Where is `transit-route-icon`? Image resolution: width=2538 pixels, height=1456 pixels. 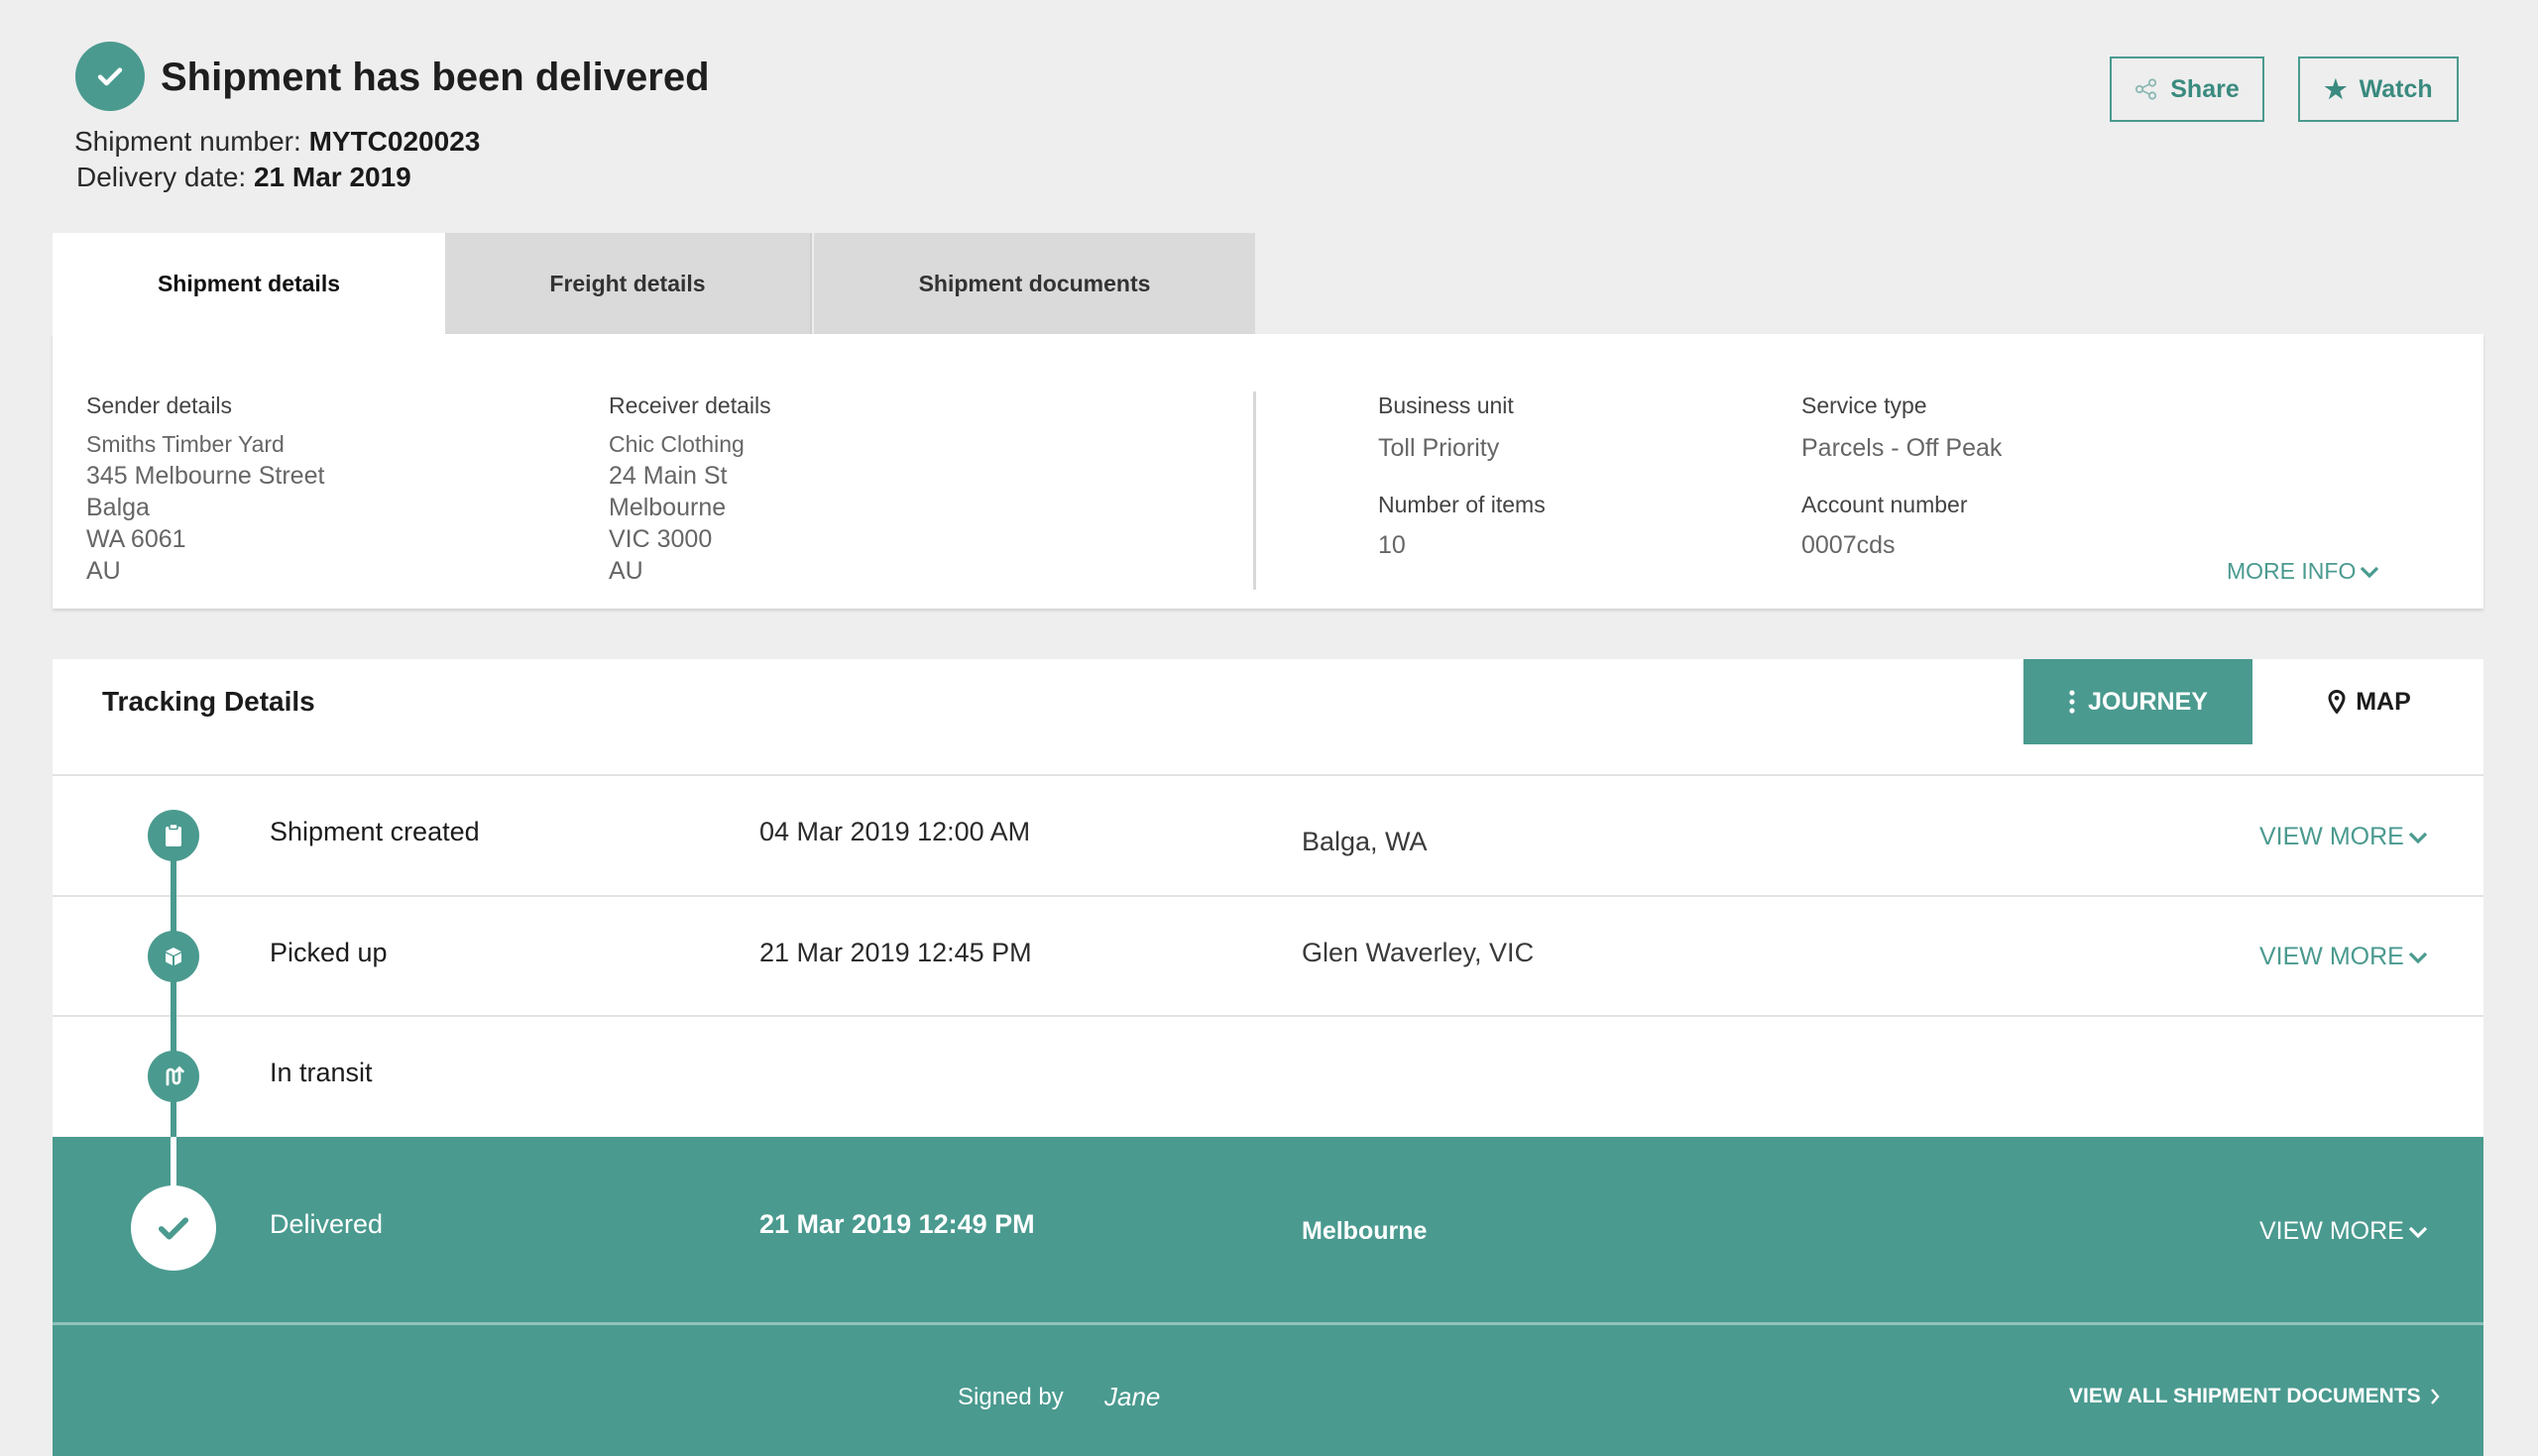
transit-route-icon is located at coordinates (173, 1076).